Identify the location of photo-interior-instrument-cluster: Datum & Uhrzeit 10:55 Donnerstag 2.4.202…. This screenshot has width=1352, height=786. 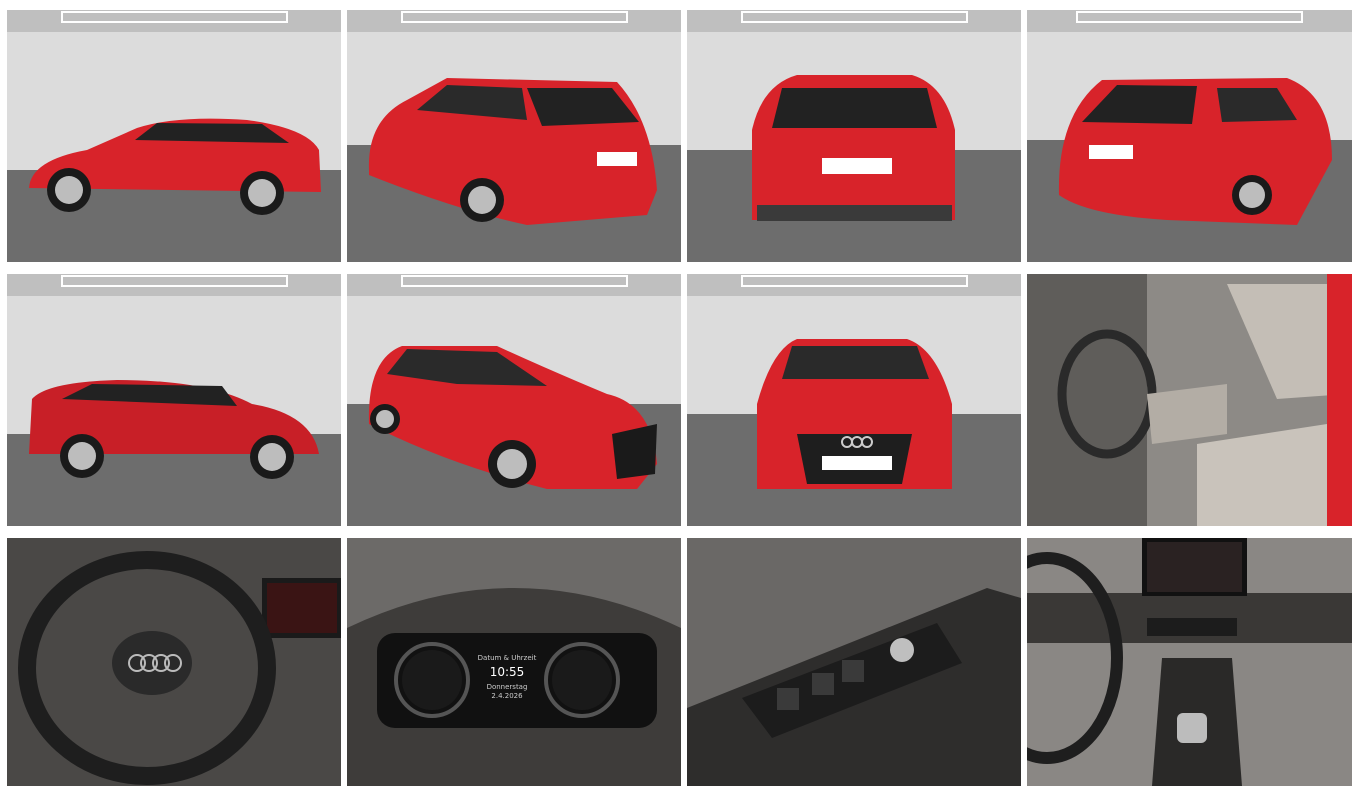
(514, 662).